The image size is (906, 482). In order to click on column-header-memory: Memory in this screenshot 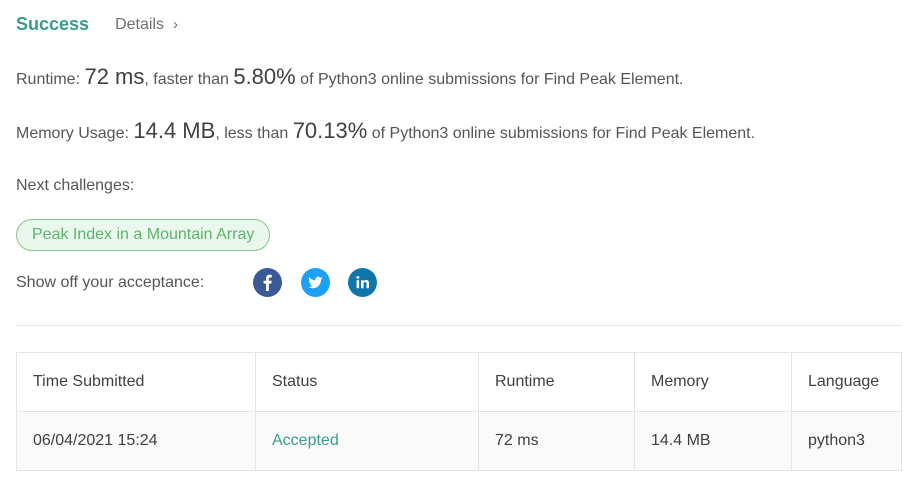, I will do `click(713, 382)`.